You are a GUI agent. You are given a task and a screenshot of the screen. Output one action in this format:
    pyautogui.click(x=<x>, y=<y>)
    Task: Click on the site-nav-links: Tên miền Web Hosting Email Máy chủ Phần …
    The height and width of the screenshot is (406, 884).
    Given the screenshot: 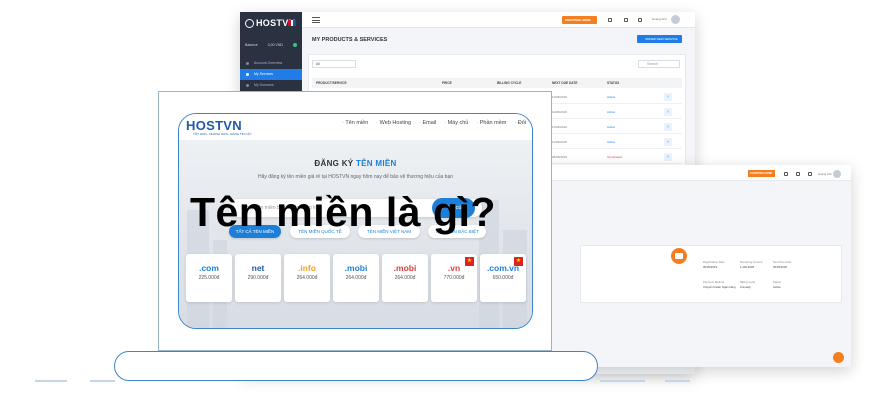 What is the action you would take?
    pyautogui.click(x=434, y=123)
    